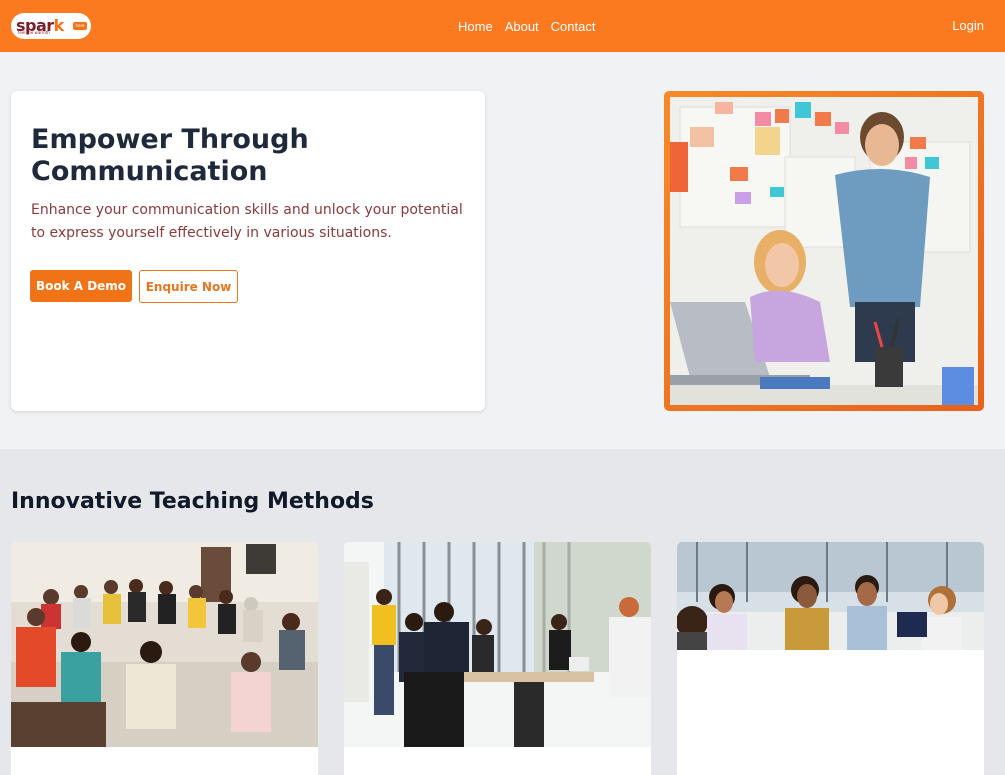 Image resolution: width=1005 pixels, height=775 pixels. Describe the element at coordinates (830, 596) in the screenshot. I see `students-smiling-image` at that location.